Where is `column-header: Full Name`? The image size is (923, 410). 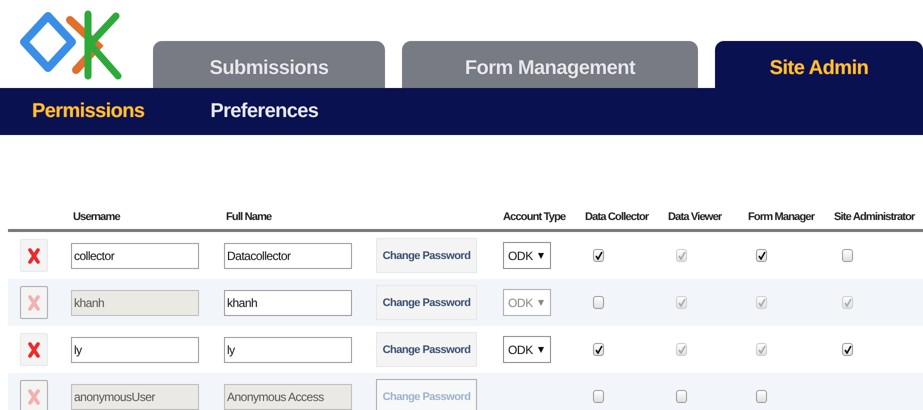
column-header: Full Name is located at coordinates (249, 217).